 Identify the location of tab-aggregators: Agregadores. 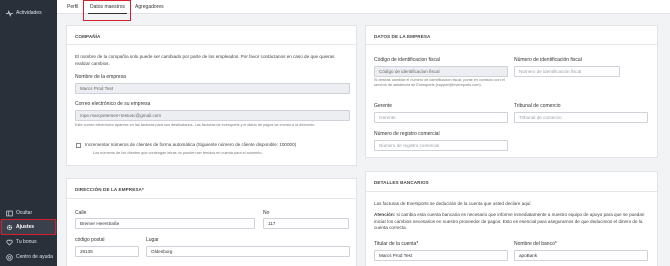
(149, 7).